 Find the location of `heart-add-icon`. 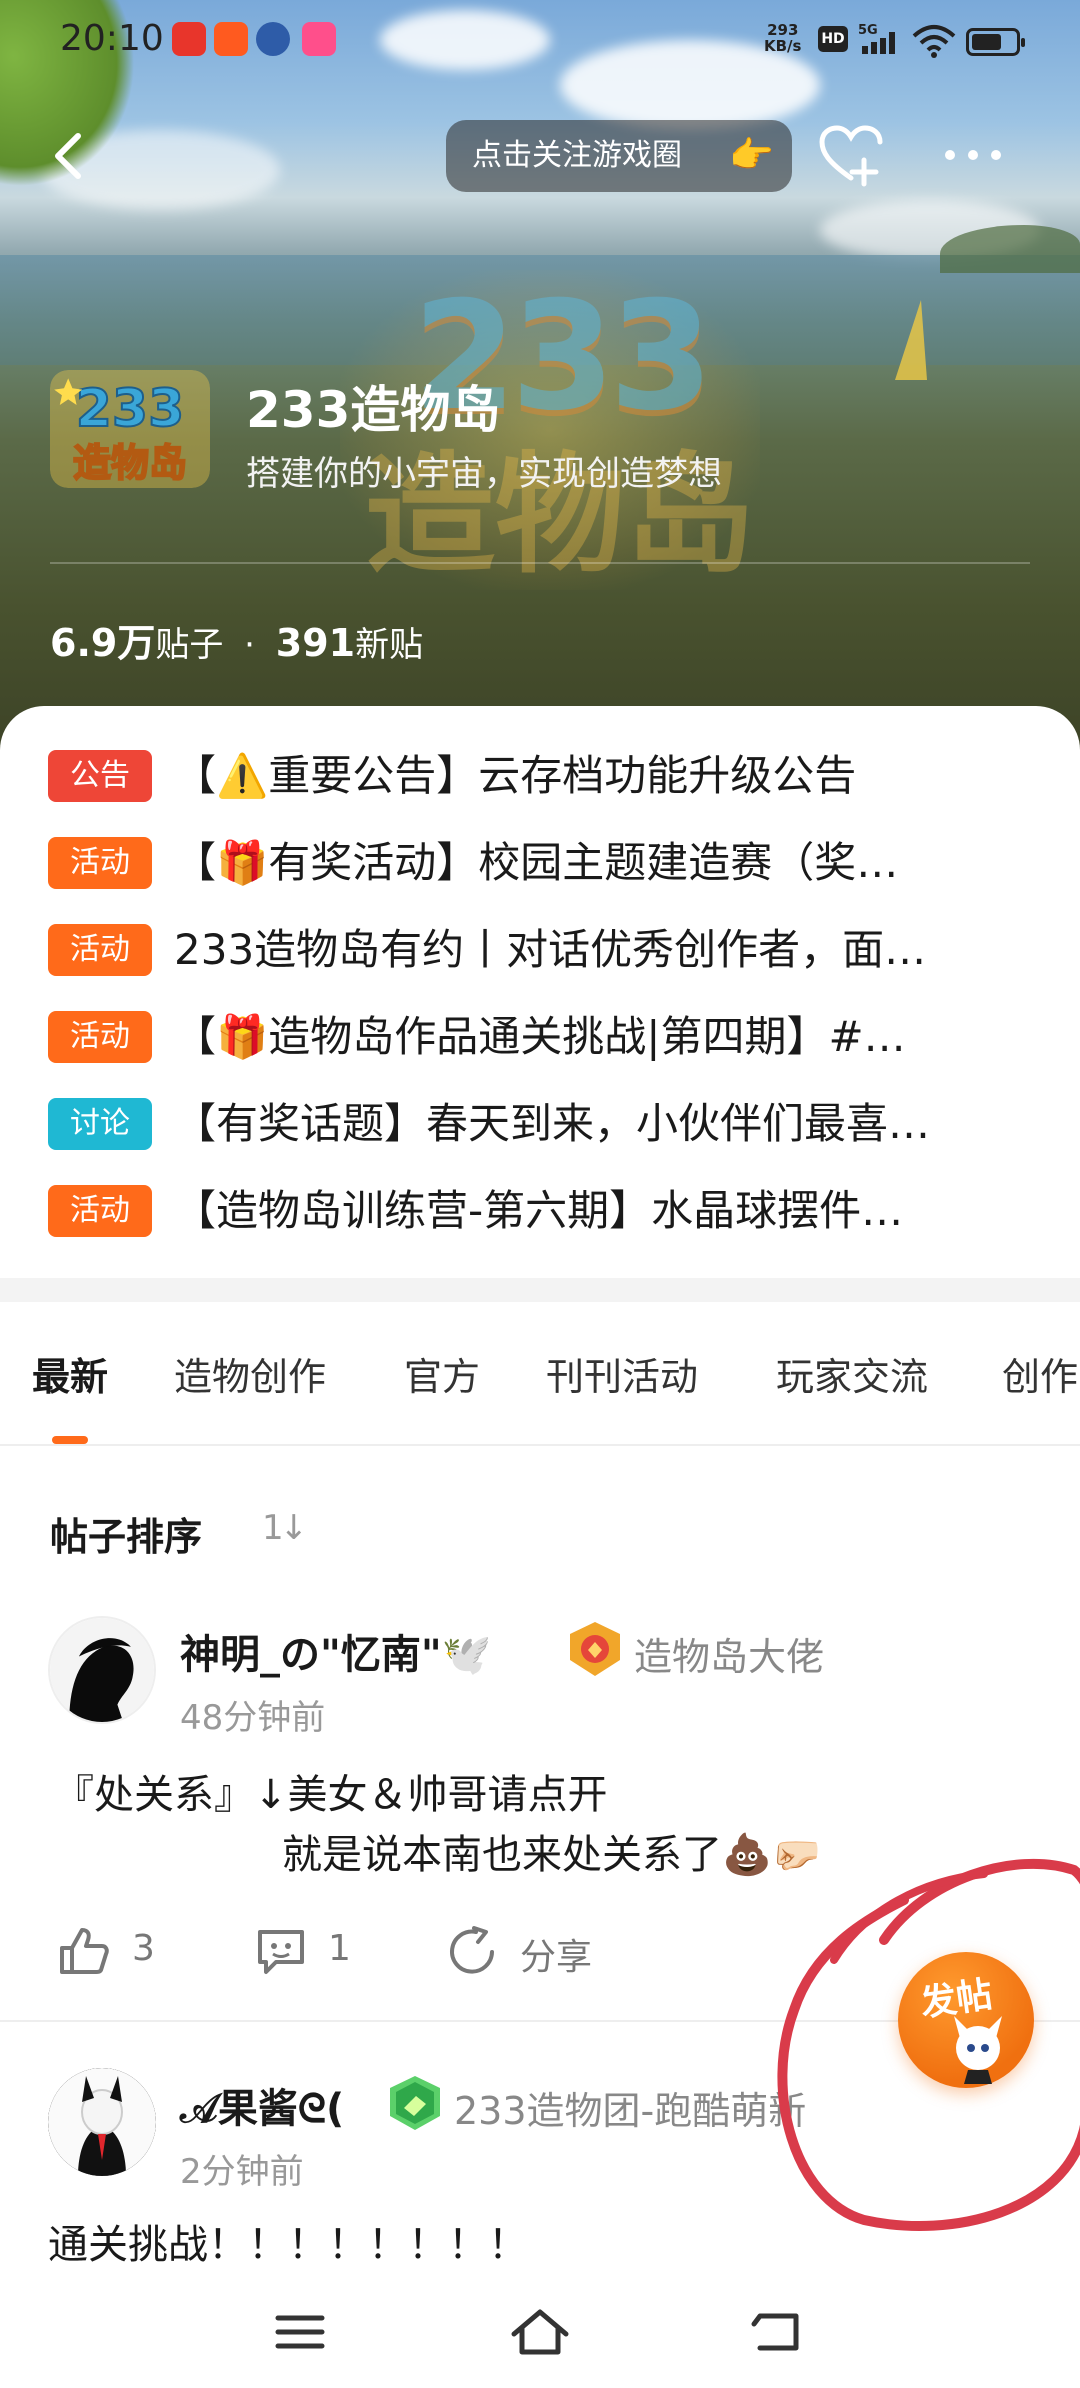

heart-add-icon is located at coordinates (851, 156).